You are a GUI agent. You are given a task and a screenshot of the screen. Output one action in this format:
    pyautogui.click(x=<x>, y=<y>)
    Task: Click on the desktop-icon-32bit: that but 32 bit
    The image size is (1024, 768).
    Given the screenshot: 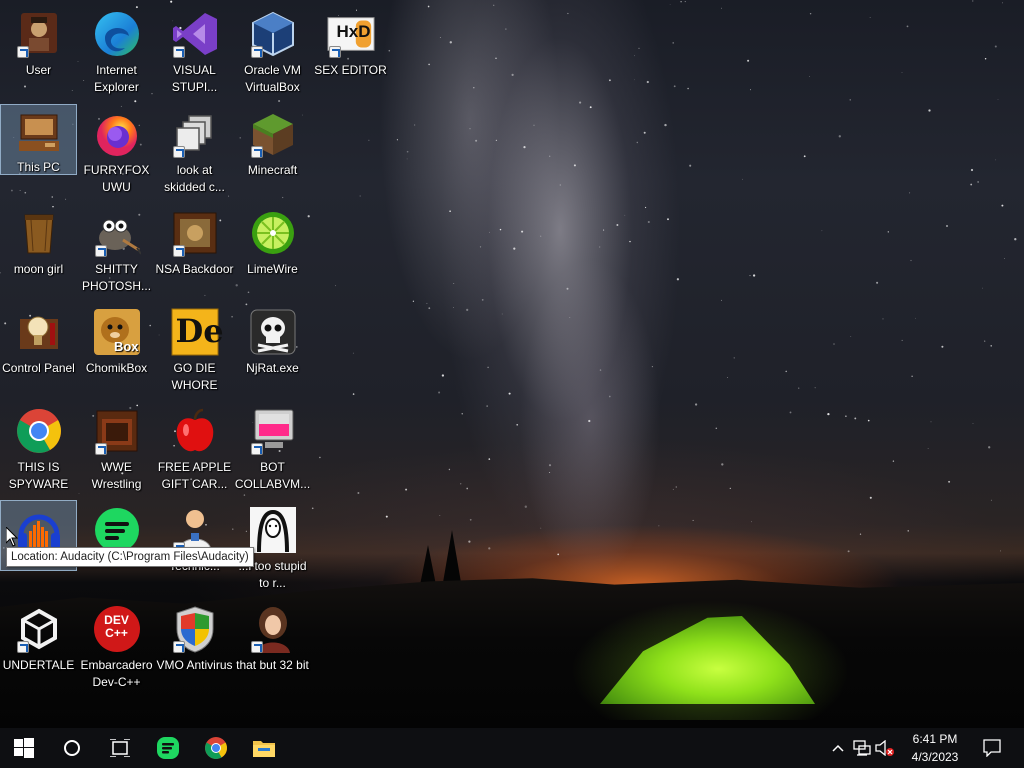 What is the action you would take?
    pyautogui.click(x=272, y=646)
    